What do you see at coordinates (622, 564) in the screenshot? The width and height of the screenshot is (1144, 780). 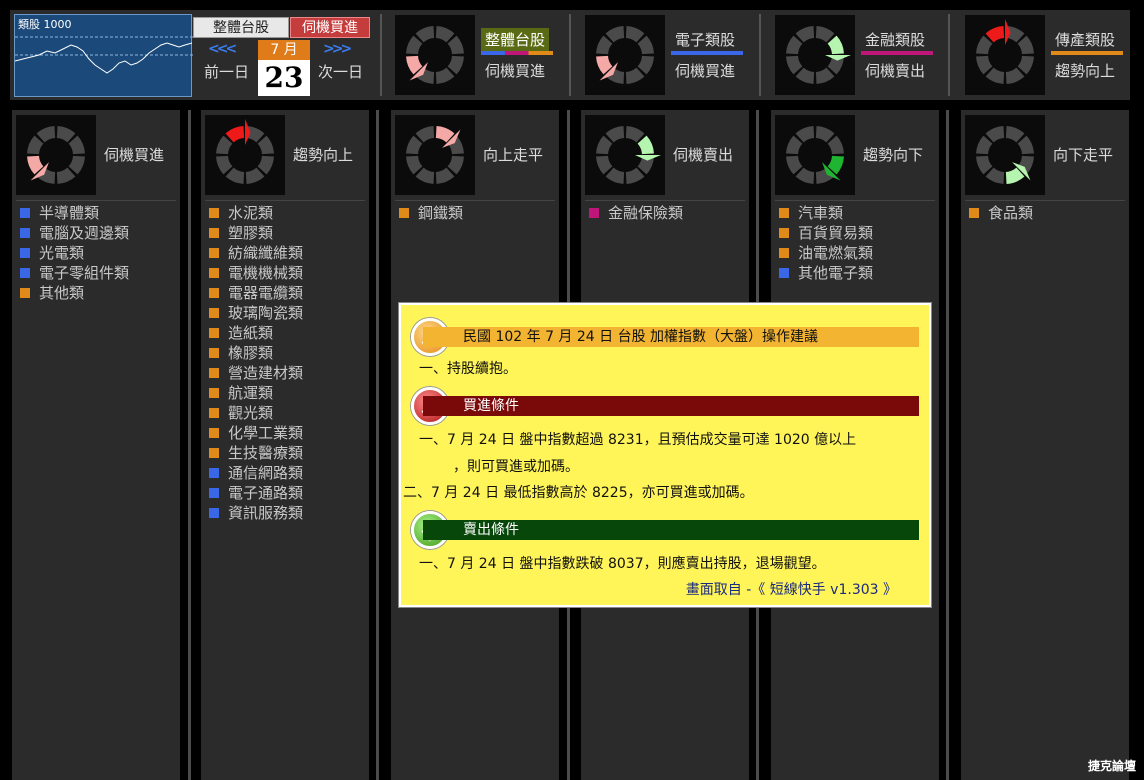 I see `sell-condition-1: 一、7 月 24 日 盤中指數跌破 8037，則應賣出持股，退場觀望。` at bounding box center [622, 564].